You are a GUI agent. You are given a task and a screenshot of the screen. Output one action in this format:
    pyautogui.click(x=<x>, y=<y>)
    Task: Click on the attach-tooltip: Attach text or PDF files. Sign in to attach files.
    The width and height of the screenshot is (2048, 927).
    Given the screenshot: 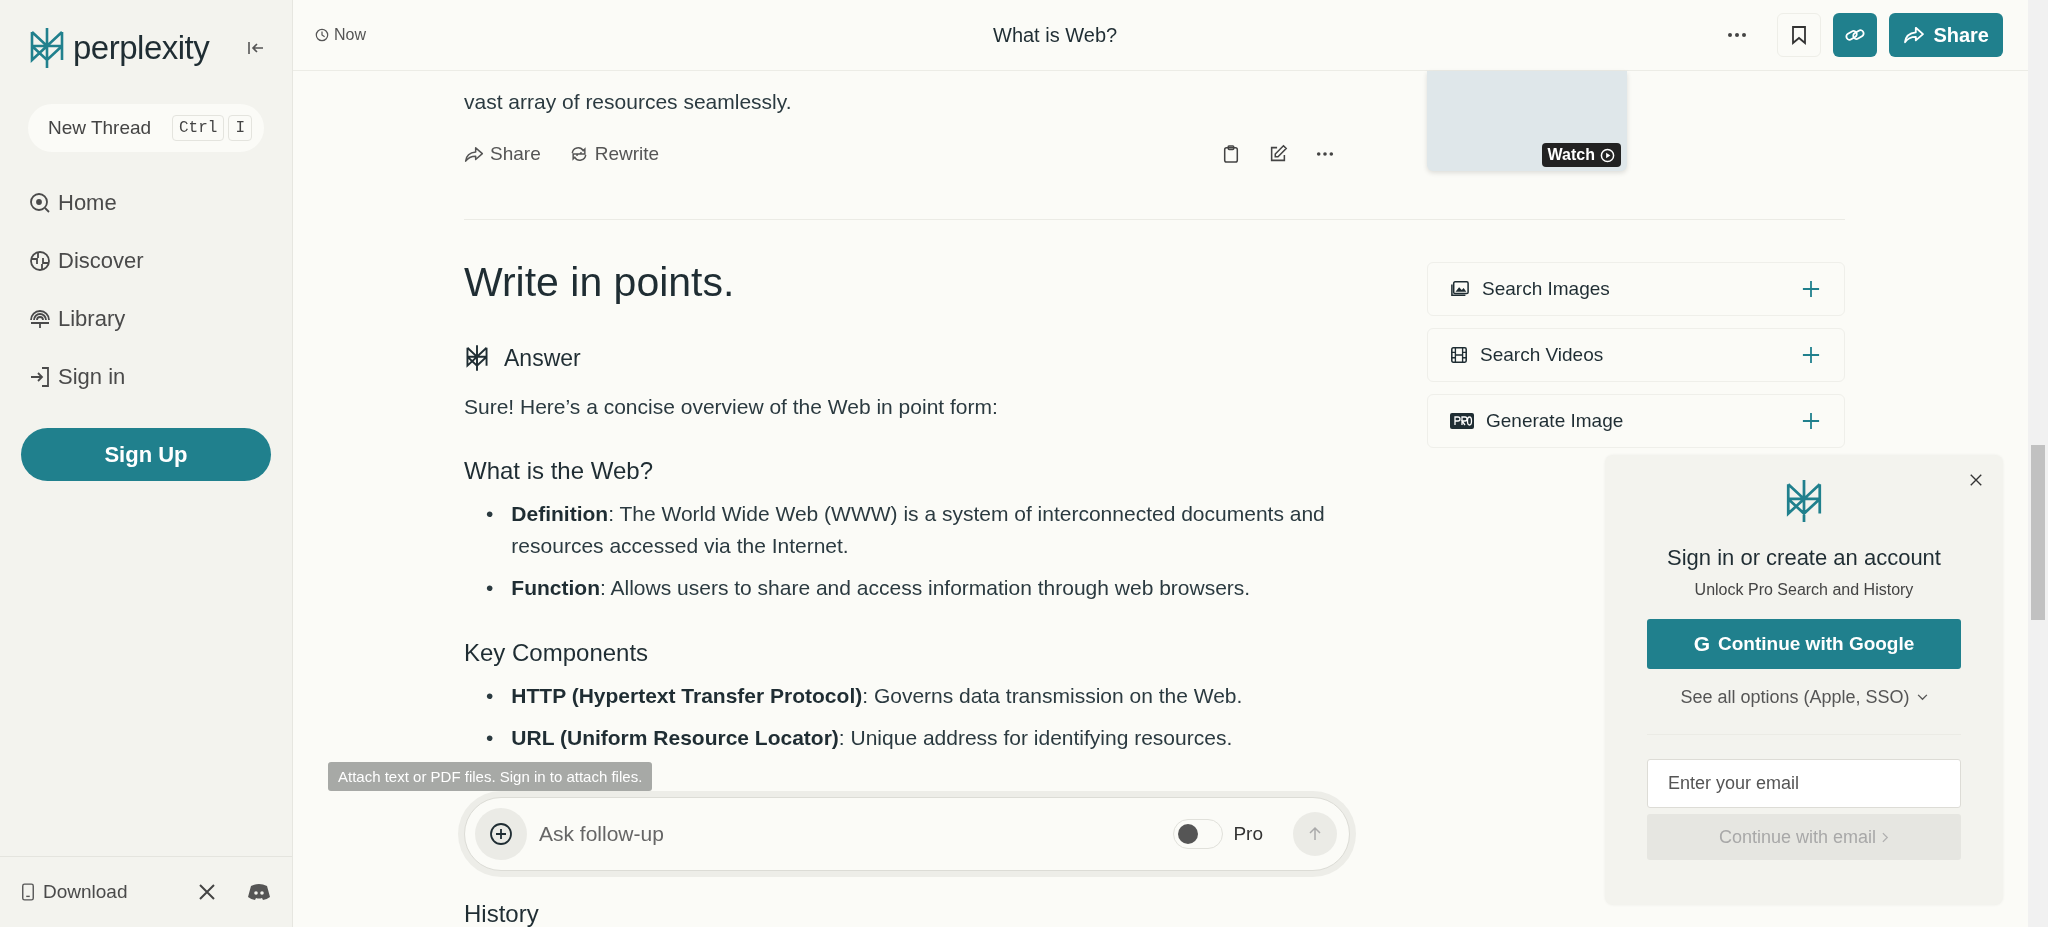 What is the action you would take?
    pyautogui.click(x=490, y=776)
    